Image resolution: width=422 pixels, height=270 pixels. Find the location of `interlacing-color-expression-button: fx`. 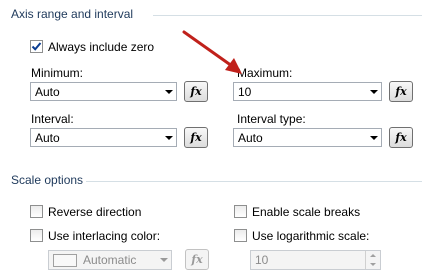

interlacing-color-expression-button: fx is located at coordinates (197, 259).